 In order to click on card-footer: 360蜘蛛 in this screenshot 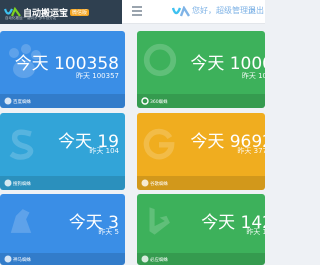, I will do `click(201, 101)`.